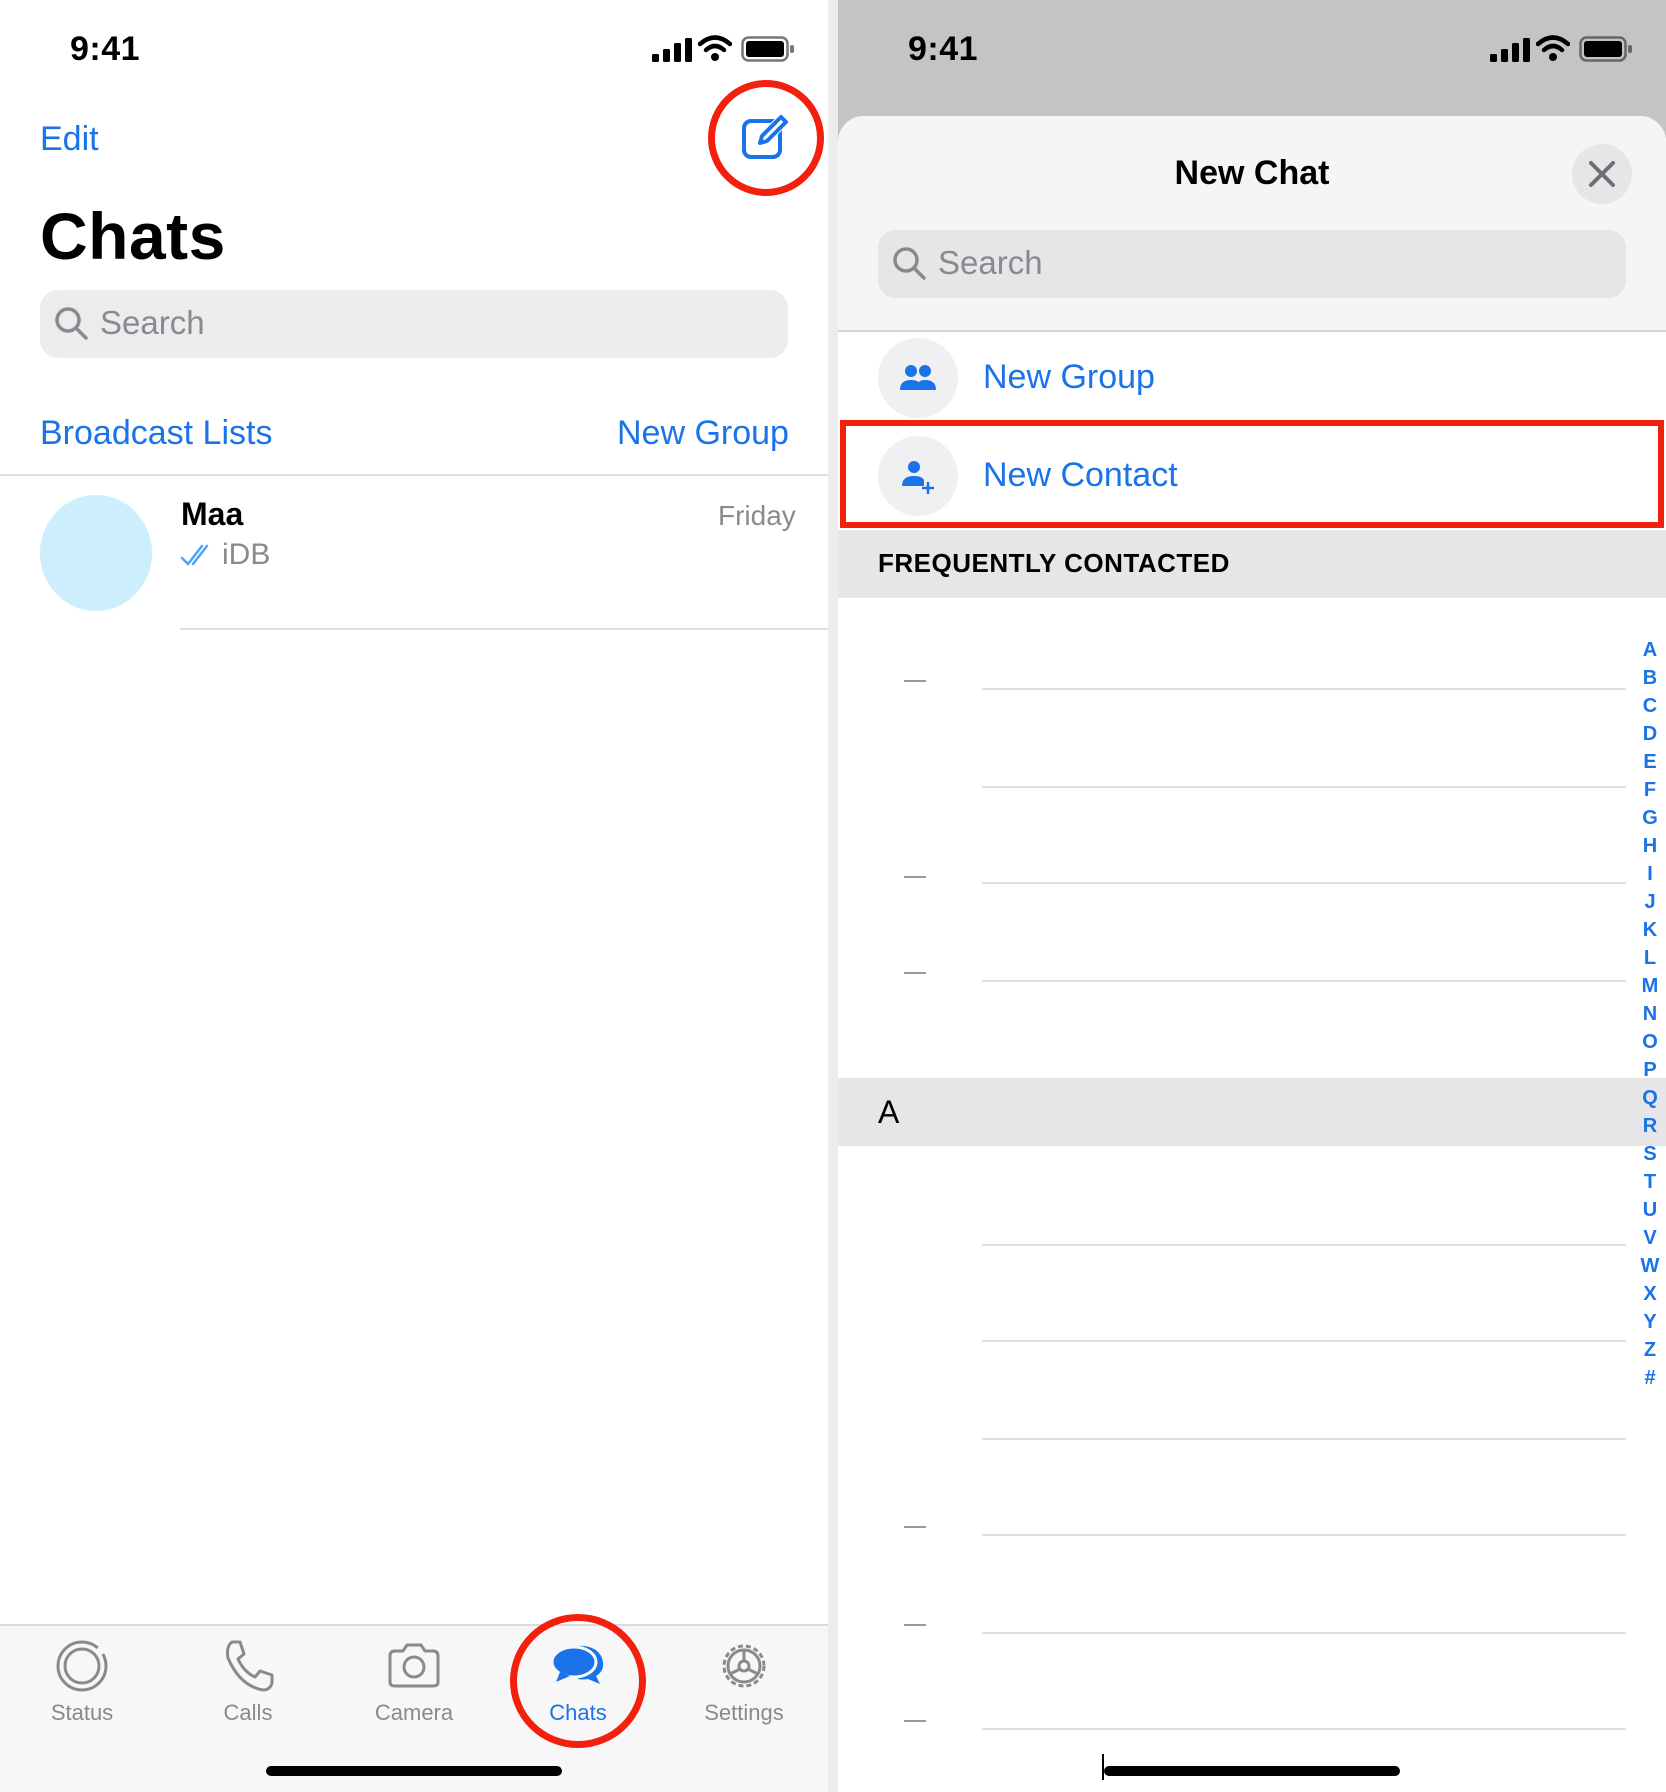 The height and width of the screenshot is (1792, 1666). I want to click on tab-settings: Settings, so click(744, 1691).